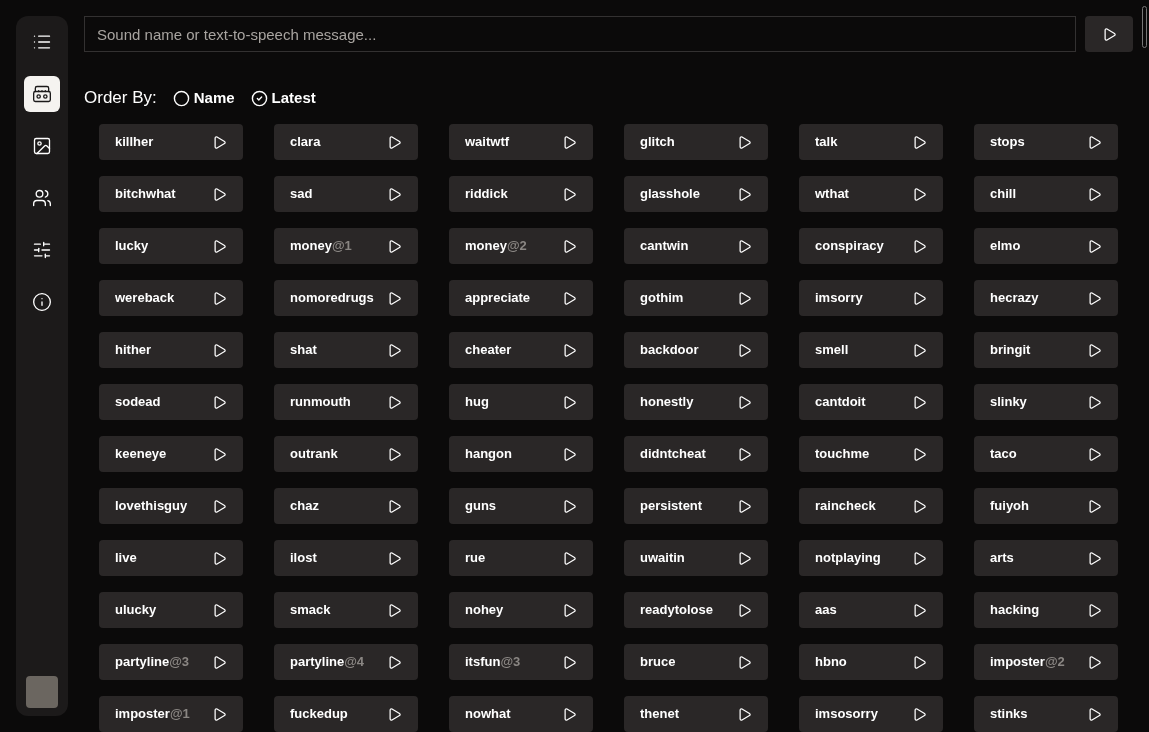 The image size is (1149, 732). Describe the element at coordinates (521, 662) in the screenshot. I see `sound-button: itsfun@3` at that location.